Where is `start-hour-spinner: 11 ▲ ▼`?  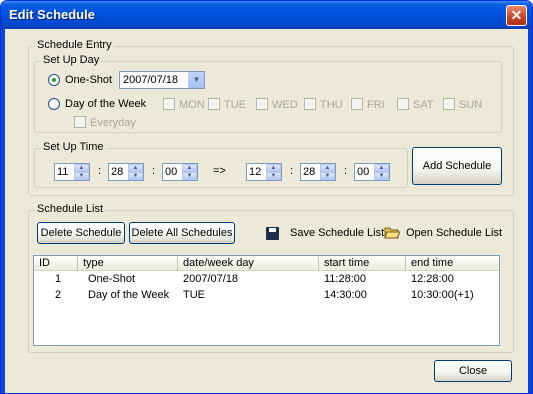
start-hour-spinner: 11 ▲ ▼ is located at coordinates (72, 172).